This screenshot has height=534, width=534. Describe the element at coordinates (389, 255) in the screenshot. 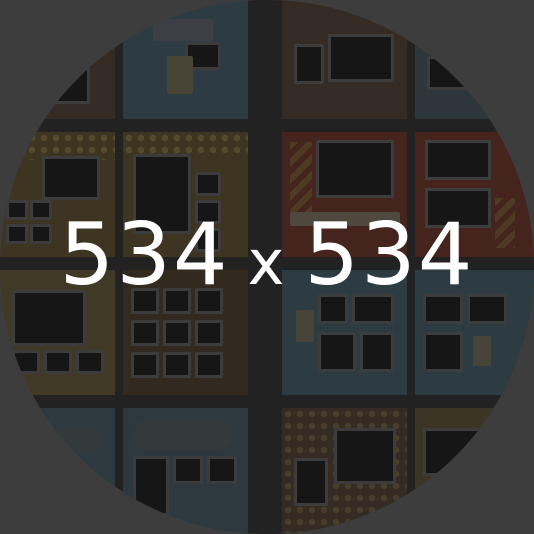

I see `dimension-height: 534` at that location.